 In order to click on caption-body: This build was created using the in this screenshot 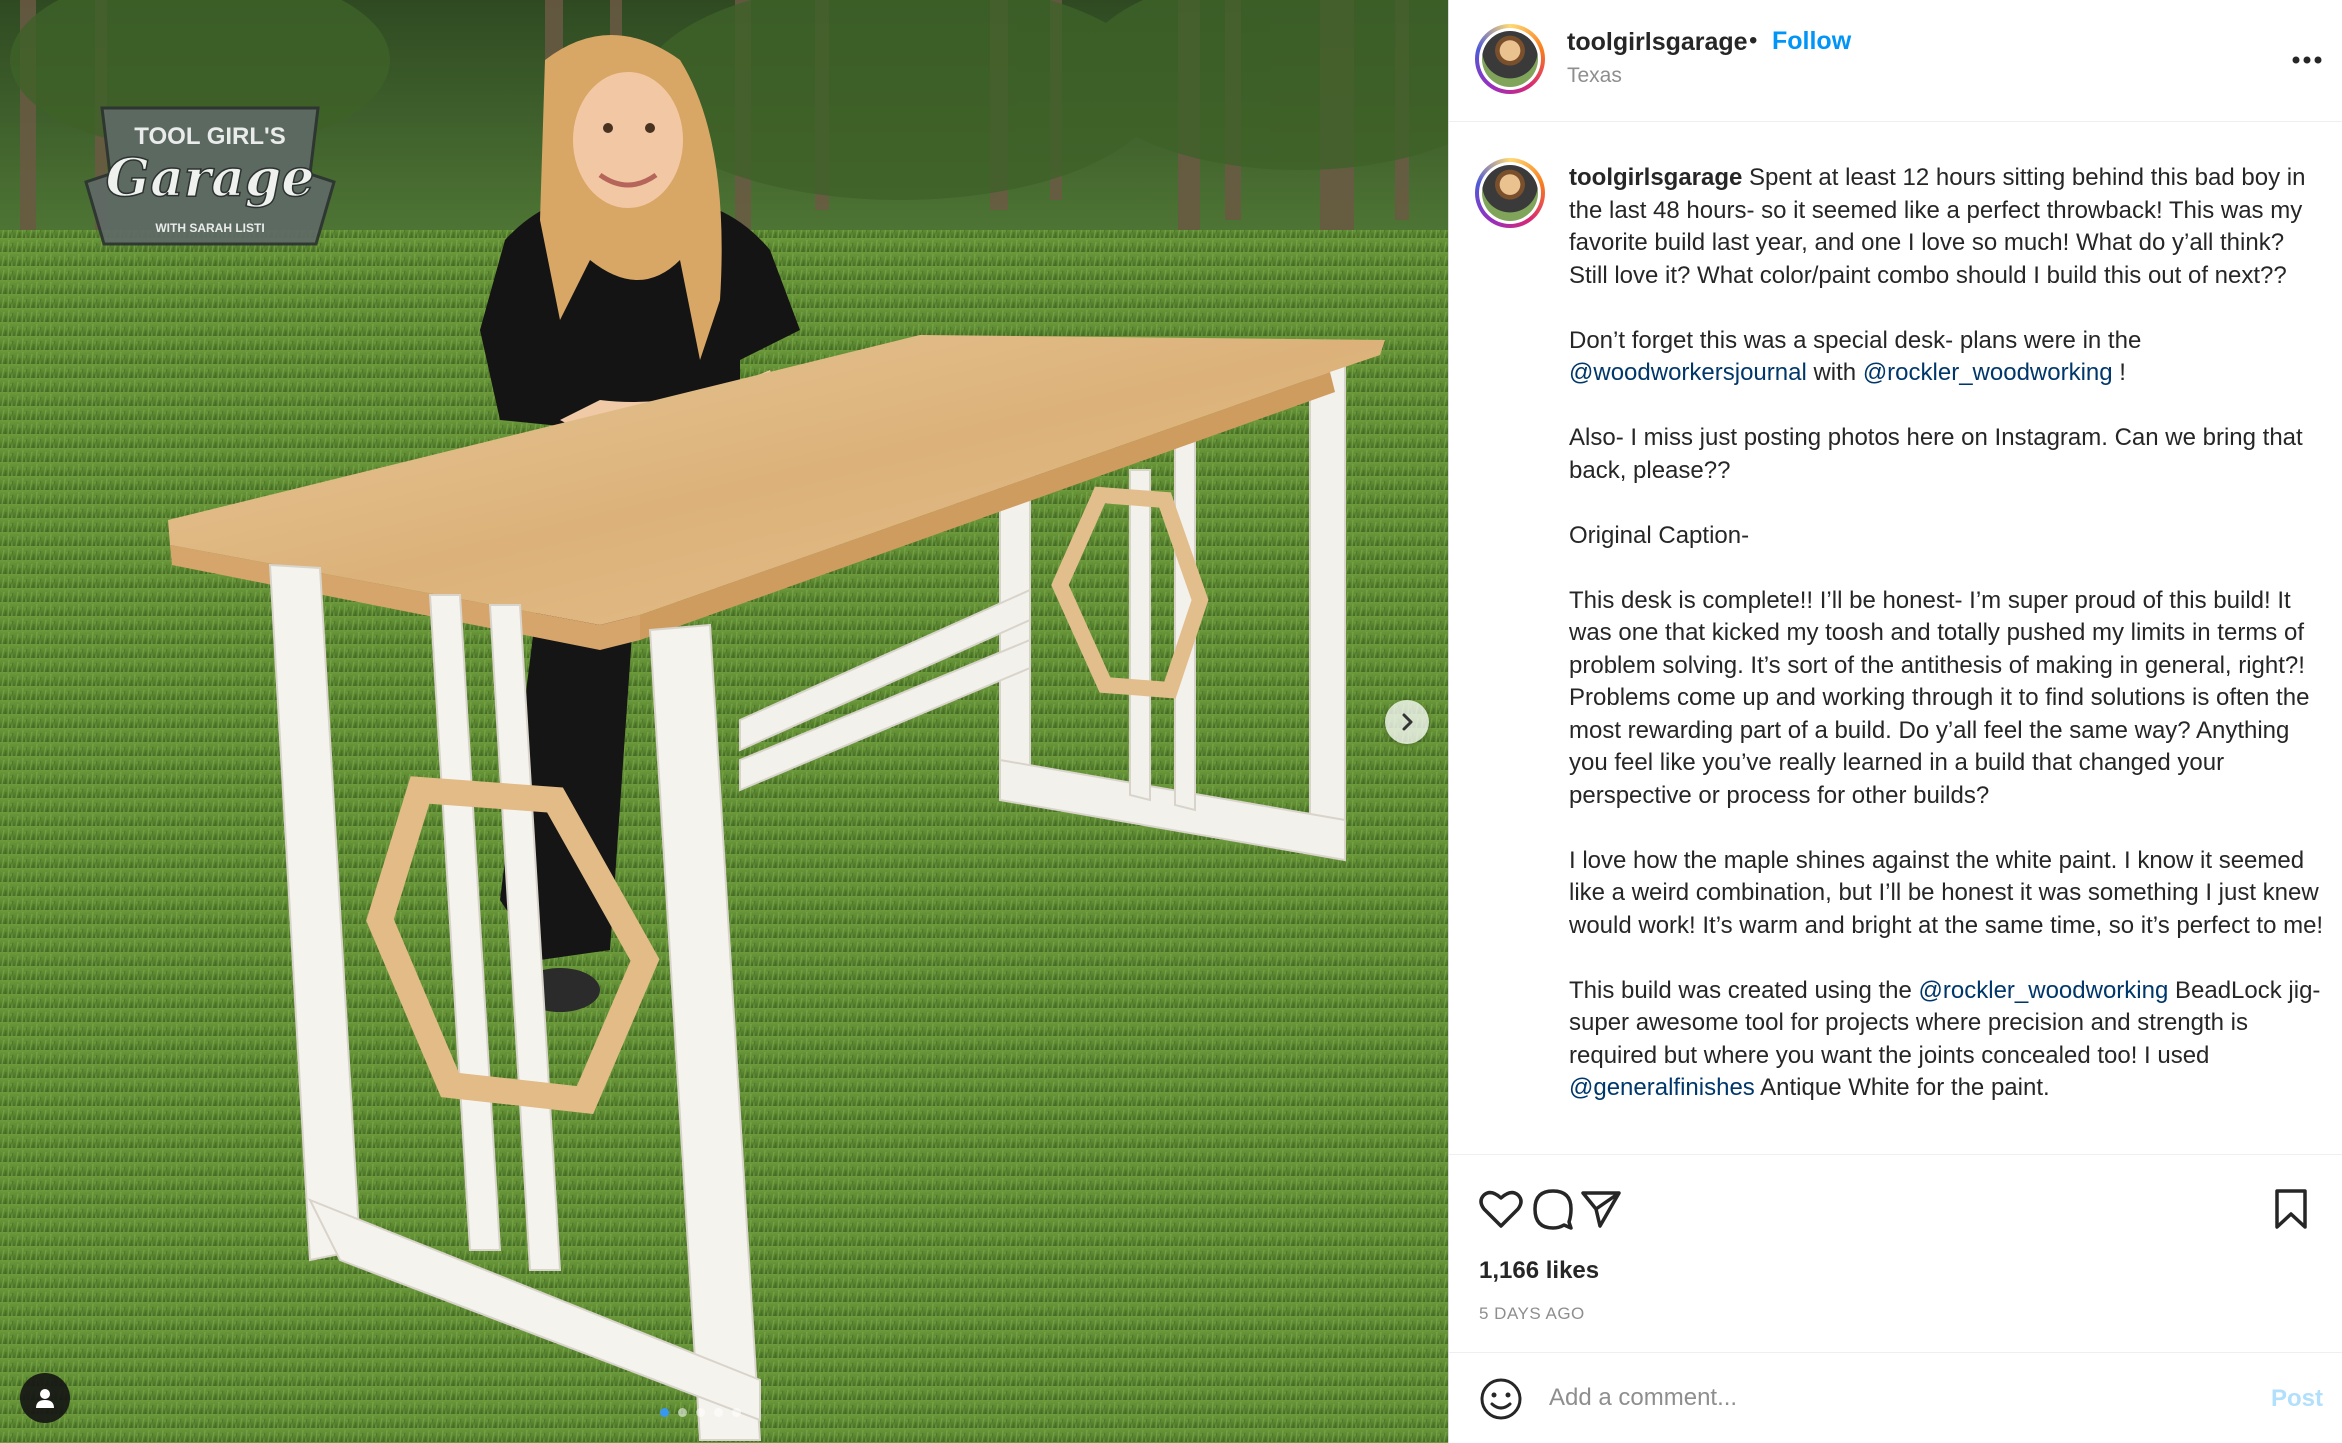, I will do `click(1744, 990)`.